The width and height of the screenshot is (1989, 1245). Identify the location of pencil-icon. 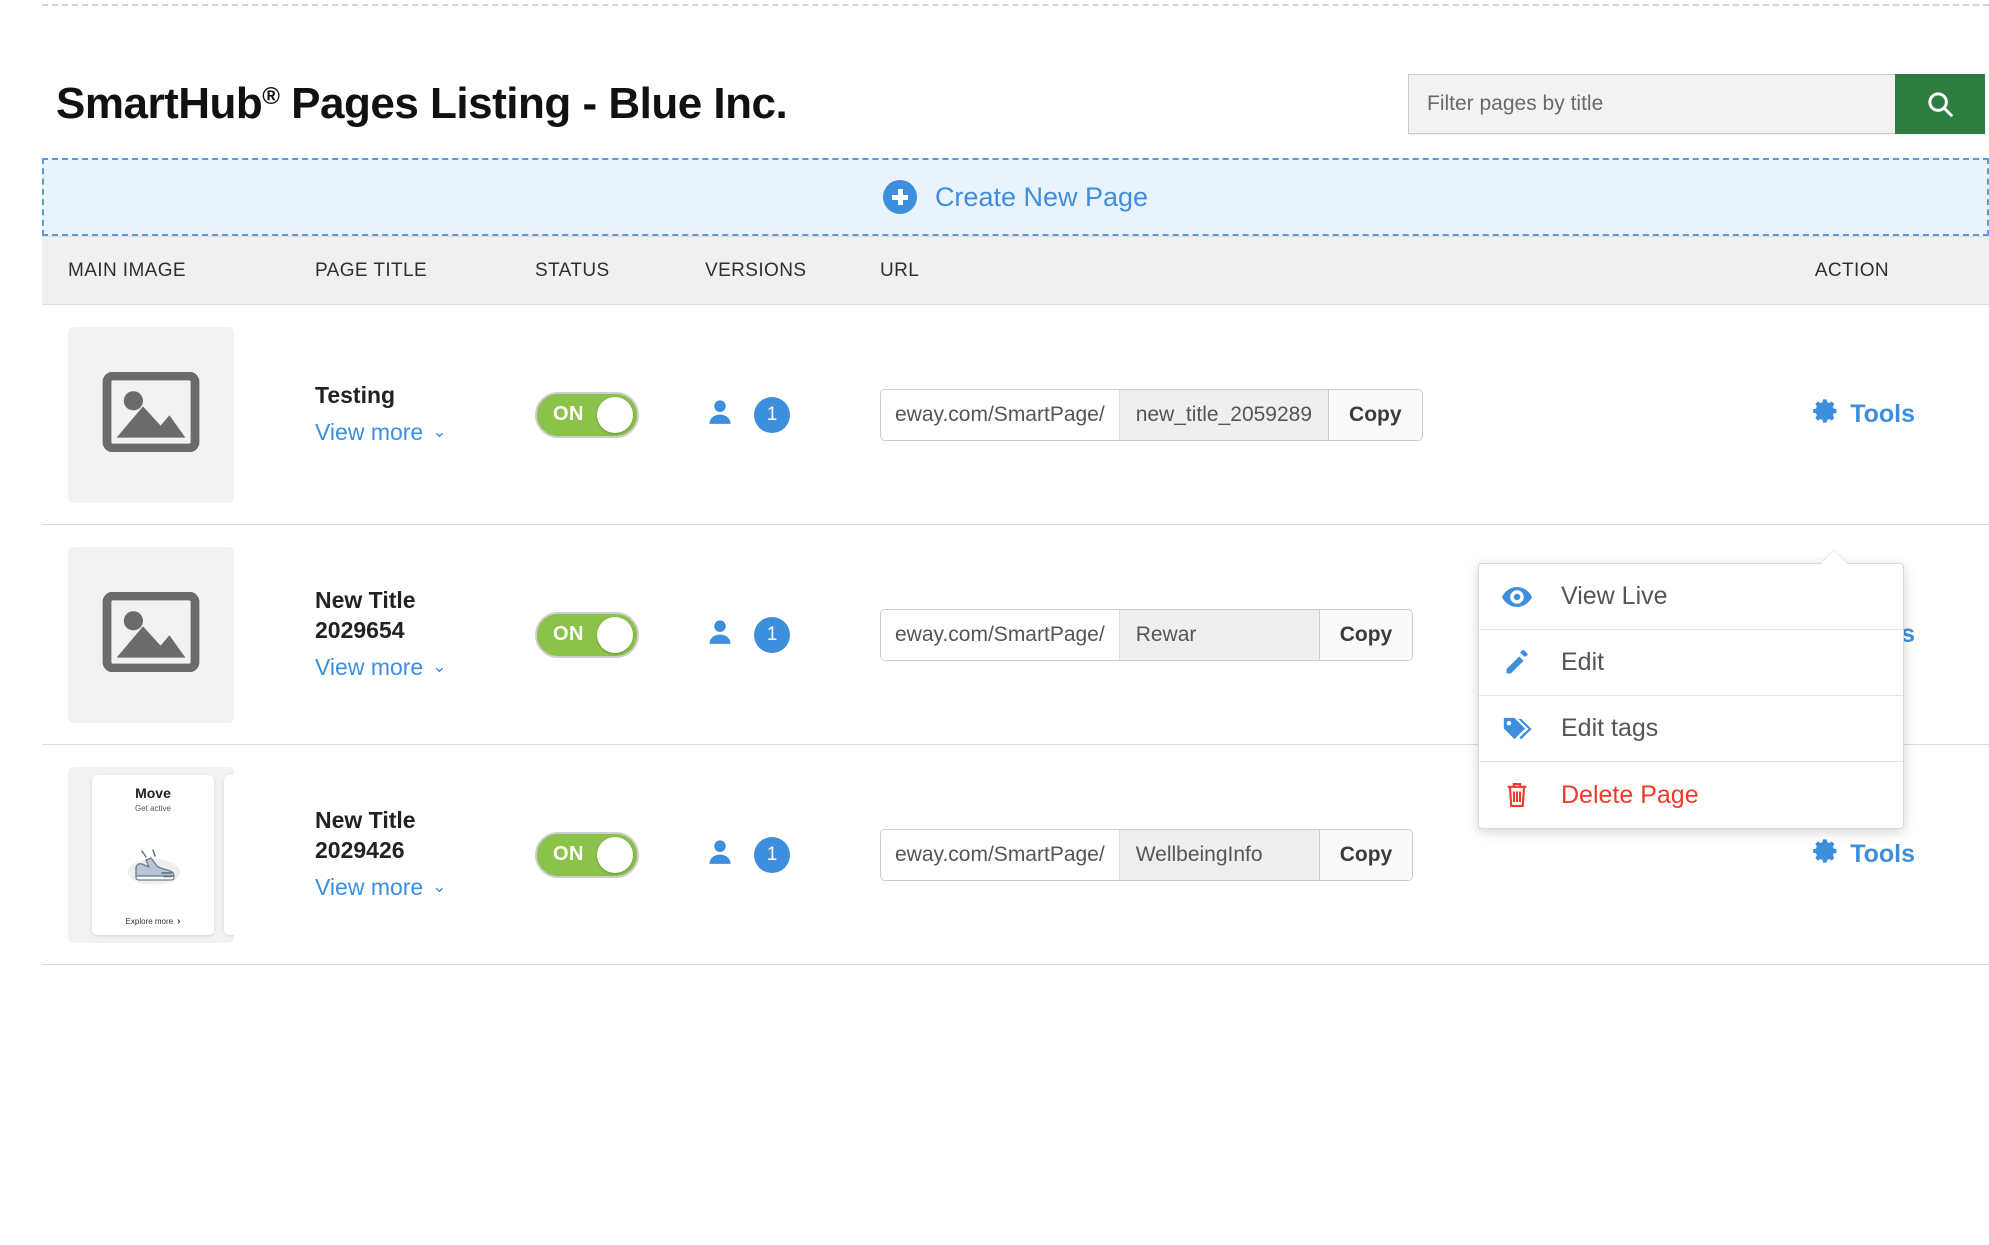
(1517, 663).